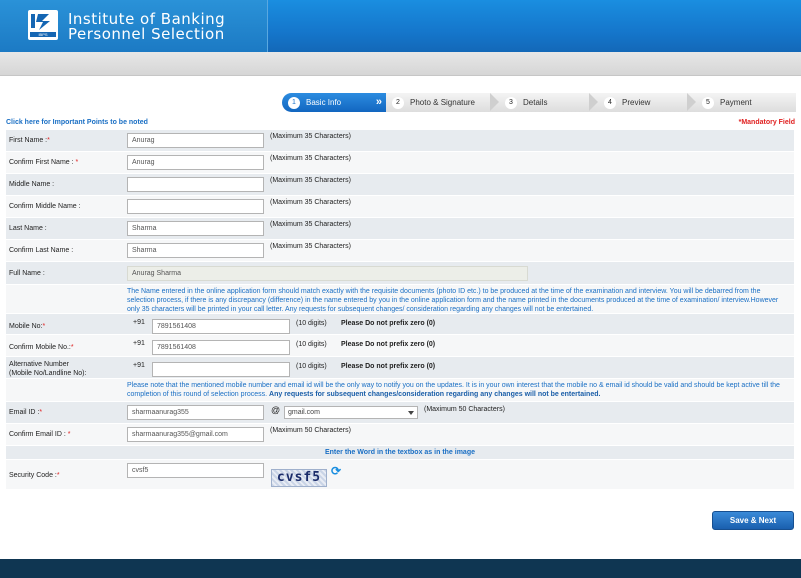 This screenshot has height=578, width=801. What do you see at coordinates (511, 103) in the screenshot?
I see `step-number: 3` at bounding box center [511, 103].